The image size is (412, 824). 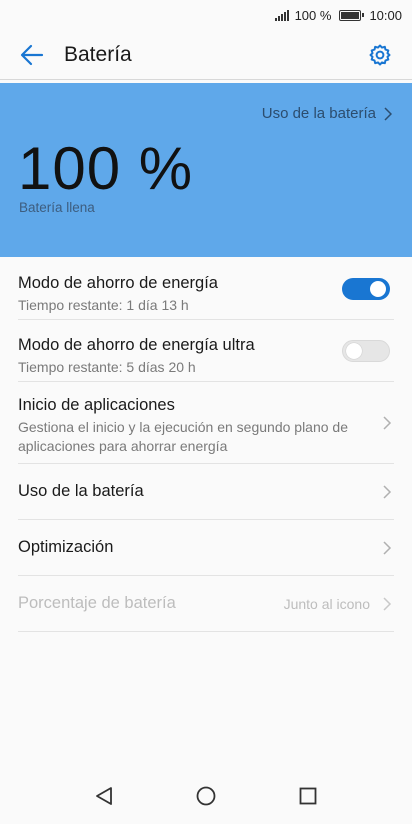 I want to click on battery-usage-link-label: Uso de la batería, so click(x=318, y=113).